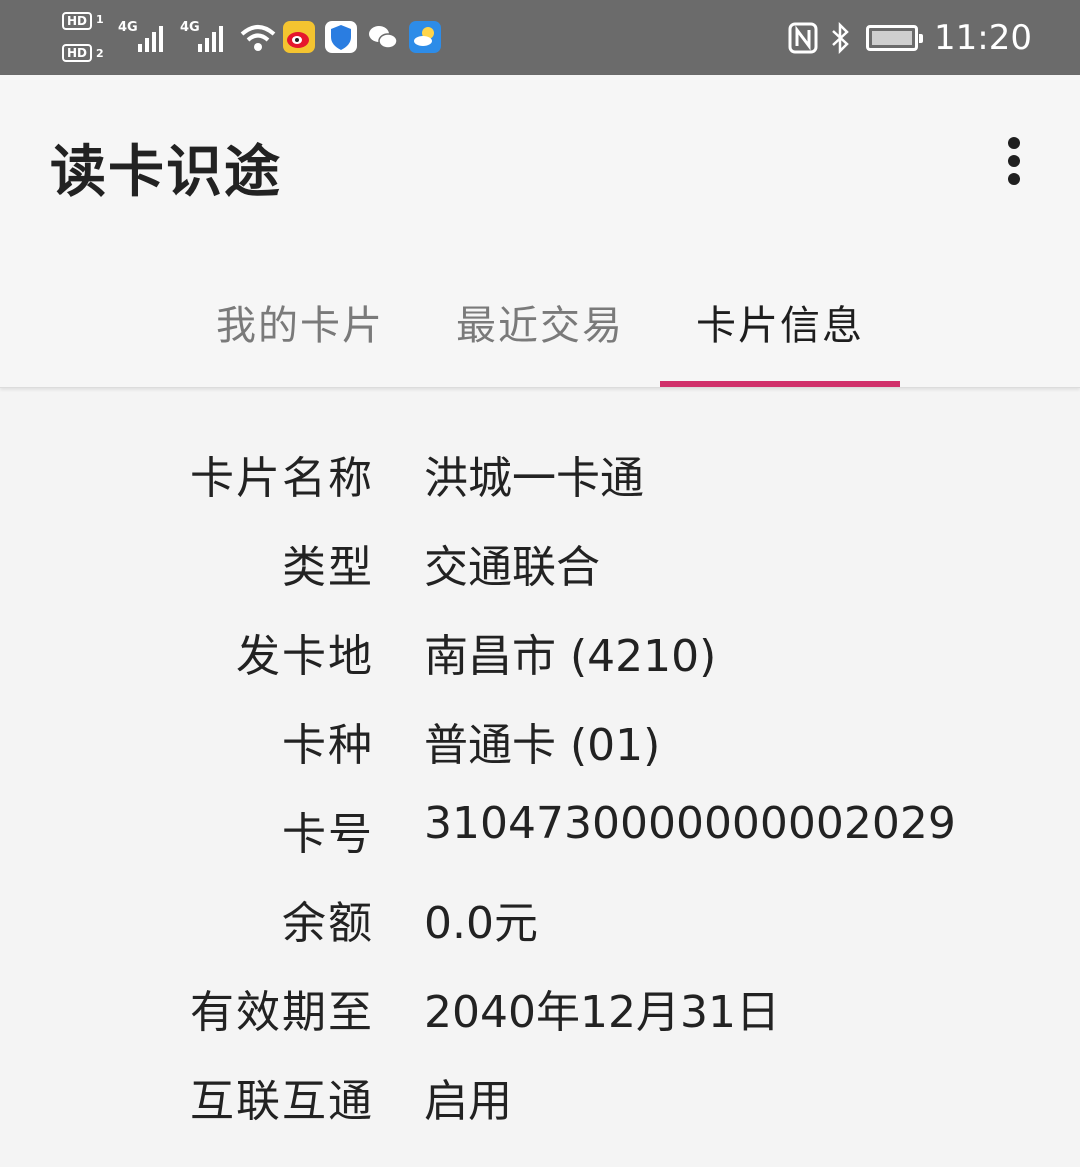  Describe the element at coordinates (540, 1100) in the screenshot. I see `info-row-interconnect: 互联互通 启用` at that location.